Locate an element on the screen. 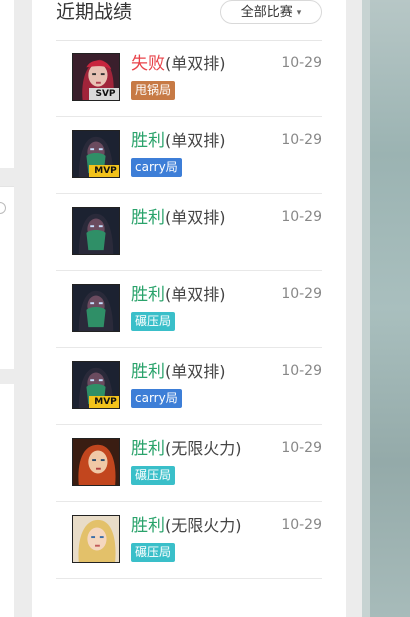  match-badge: 甩锅局 is located at coordinates (153, 90).